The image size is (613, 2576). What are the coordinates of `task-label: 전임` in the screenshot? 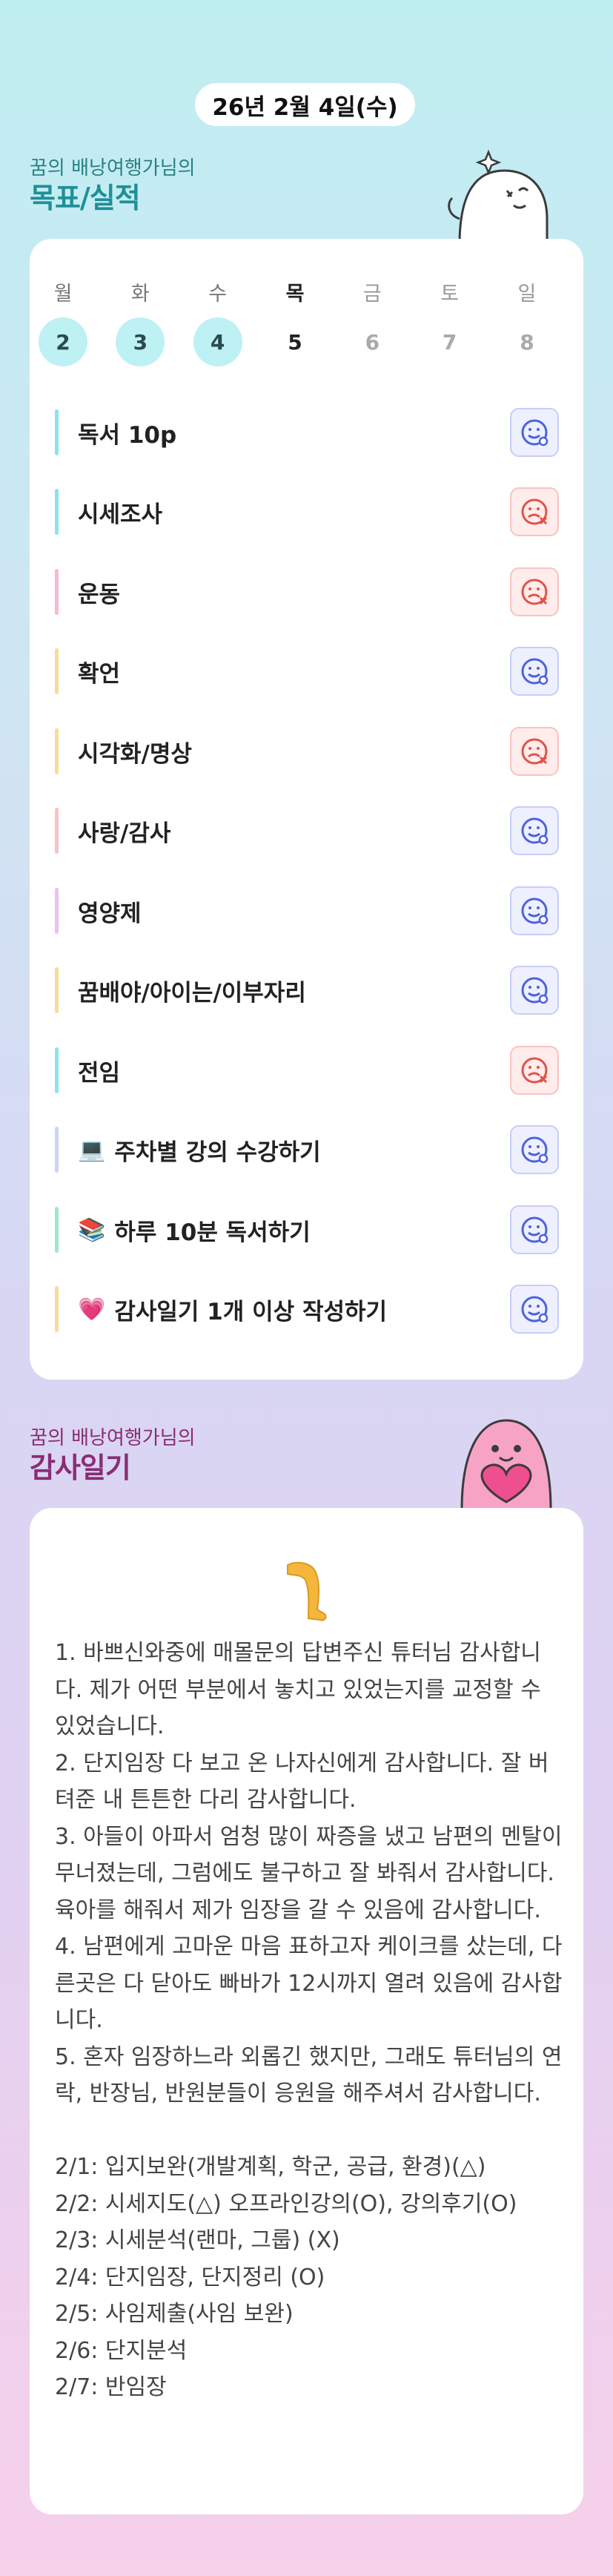 It's located at (294, 1070).